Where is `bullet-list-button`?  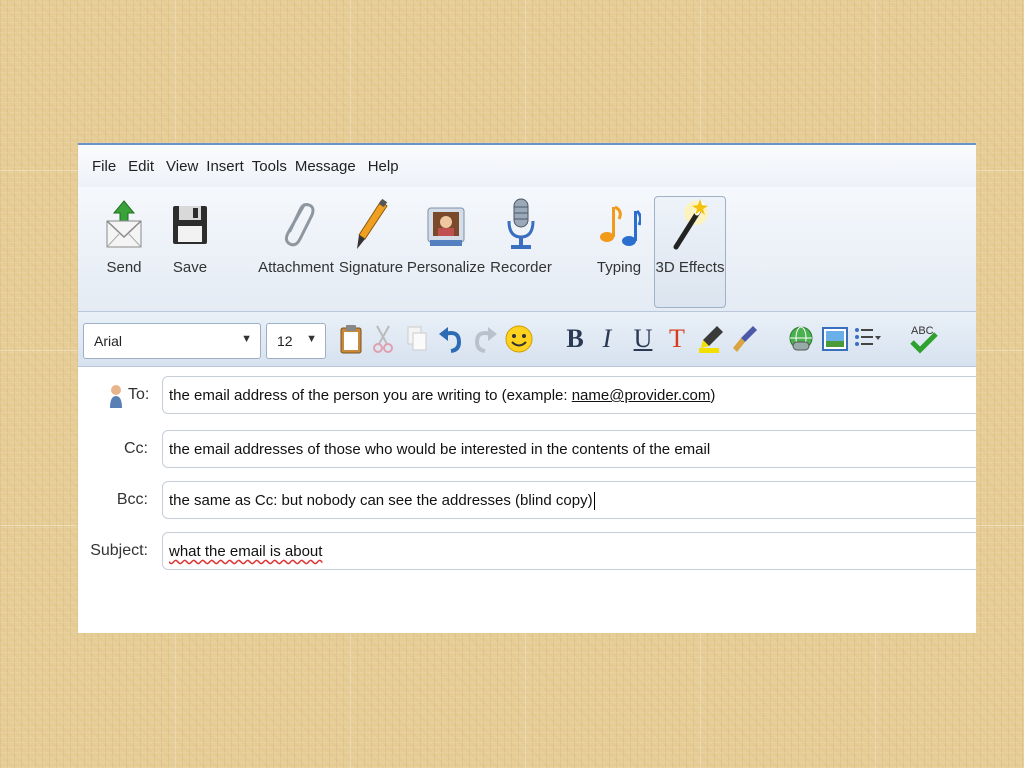 bullet-list-button is located at coordinates (867, 339).